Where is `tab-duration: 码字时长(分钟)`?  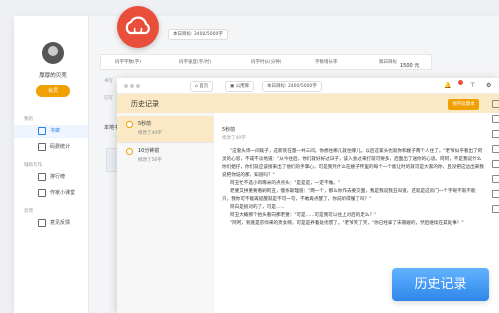 tab-duration: 码字时长(分钟) is located at coordinates (266, 62).